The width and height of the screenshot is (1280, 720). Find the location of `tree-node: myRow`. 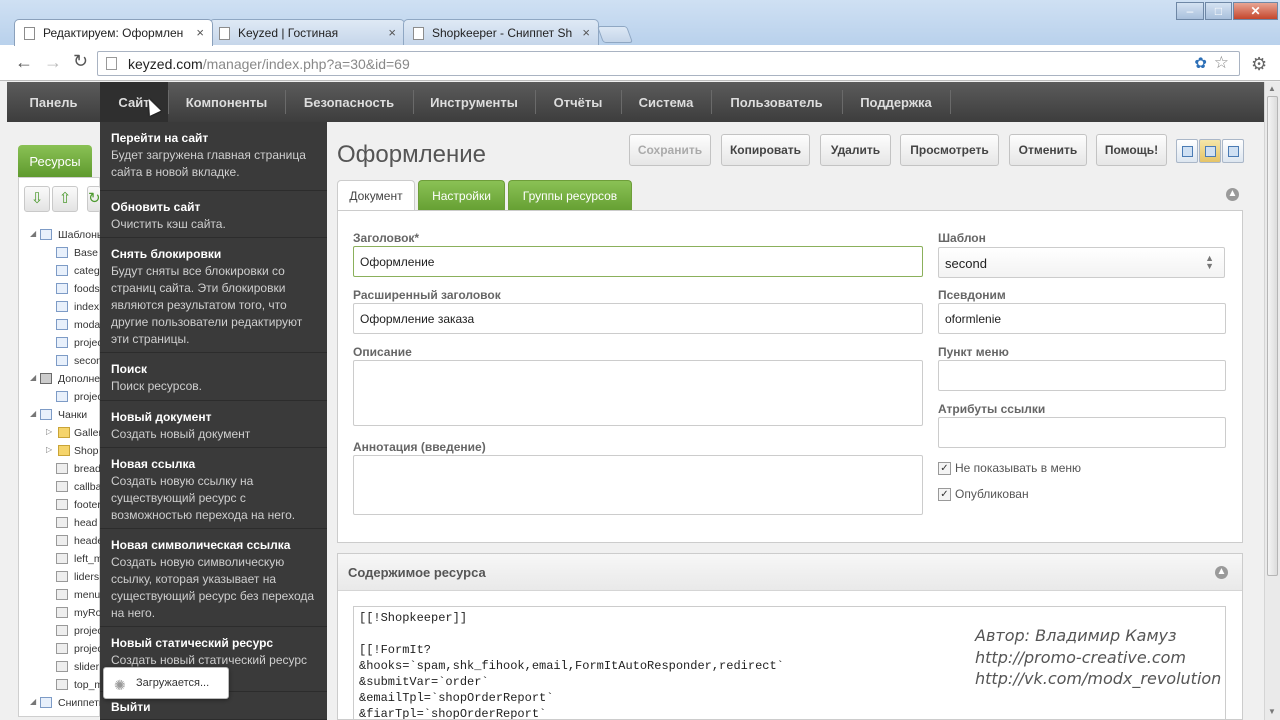

tree-node: myRow is located at coordinates (63, 613).